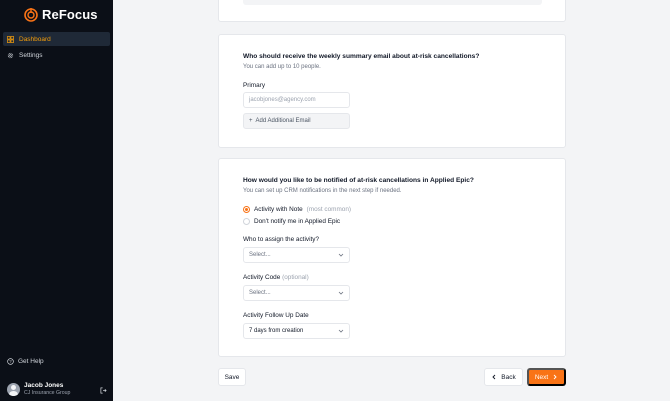 This screenshot has width=670, height=401. Describe the element at coordinates (31, 14) in the screenshot. I see `refocus-logo-icon` at that location.